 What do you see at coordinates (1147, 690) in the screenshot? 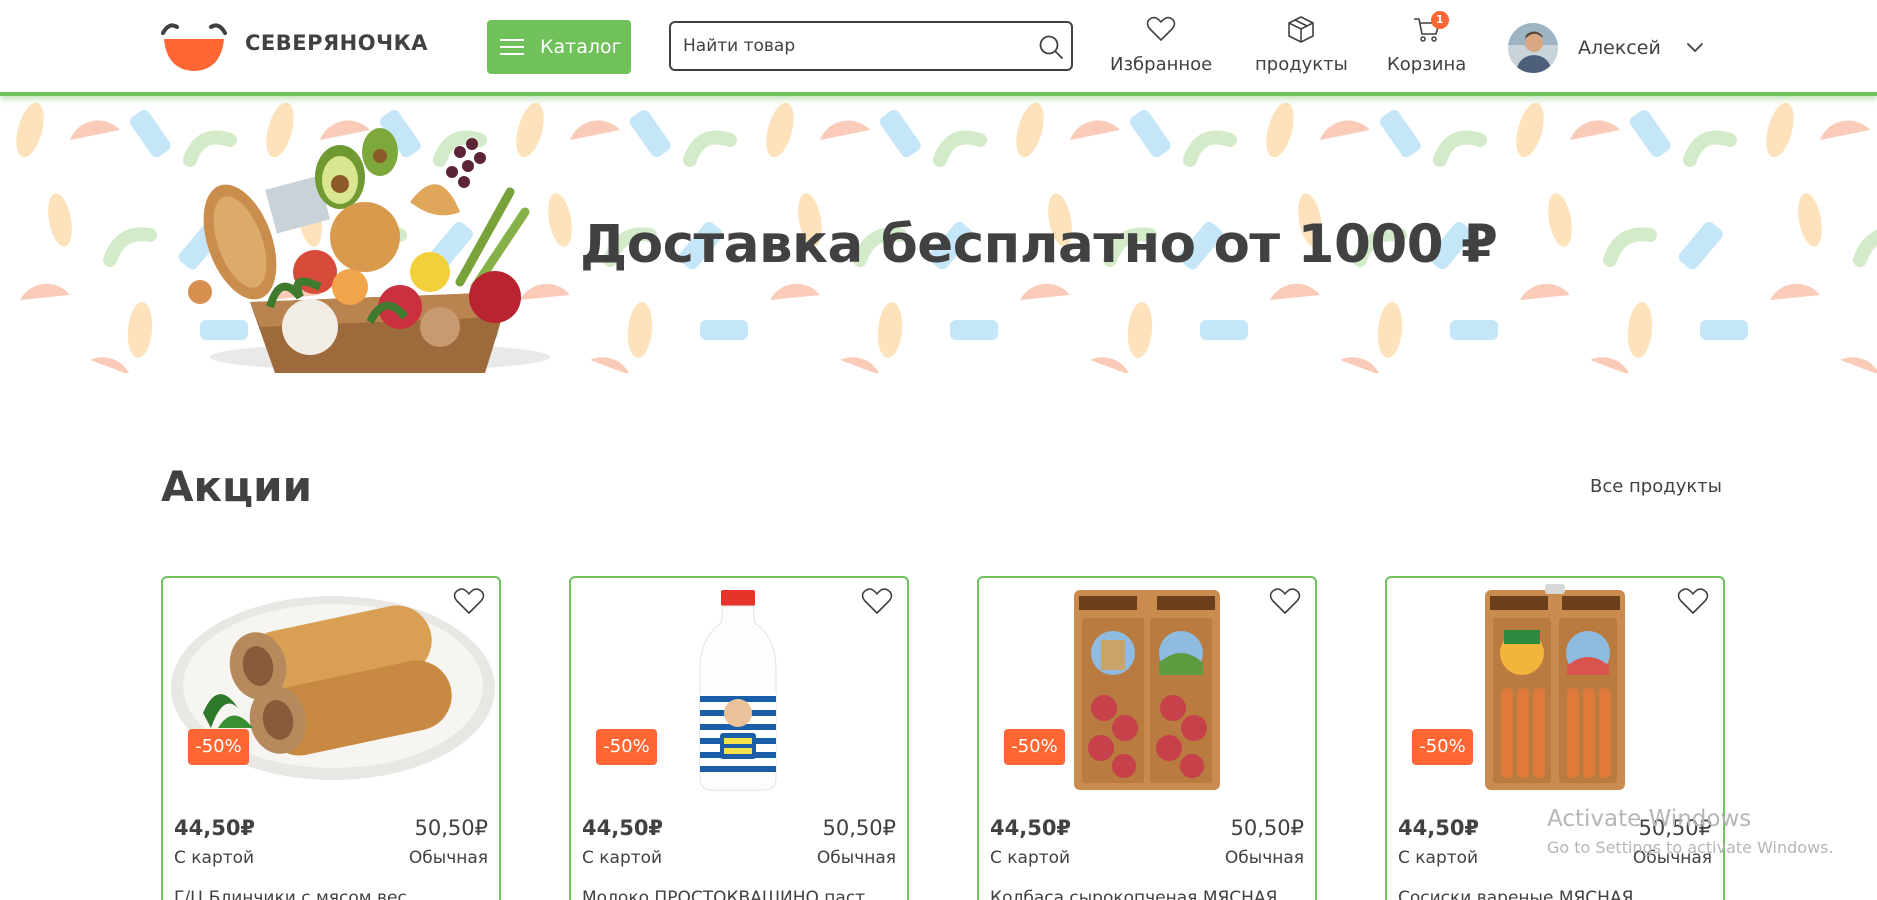
I see `product-image-salami` at bounding box center [1147, 690].